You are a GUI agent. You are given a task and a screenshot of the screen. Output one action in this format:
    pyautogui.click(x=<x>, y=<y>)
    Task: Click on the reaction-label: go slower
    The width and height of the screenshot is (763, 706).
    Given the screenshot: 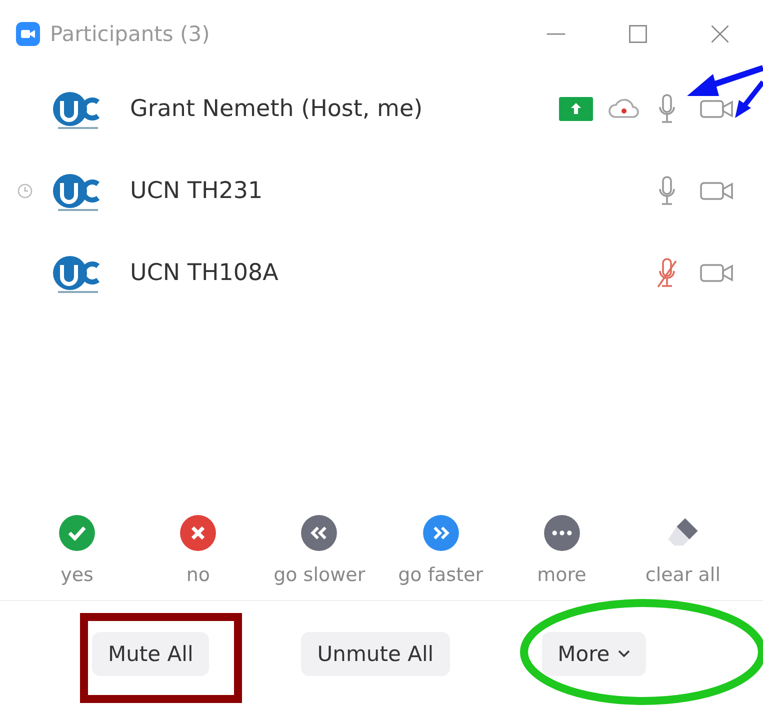 What is the action you would take?
    pyautogui.click(x=320, y=575)
    